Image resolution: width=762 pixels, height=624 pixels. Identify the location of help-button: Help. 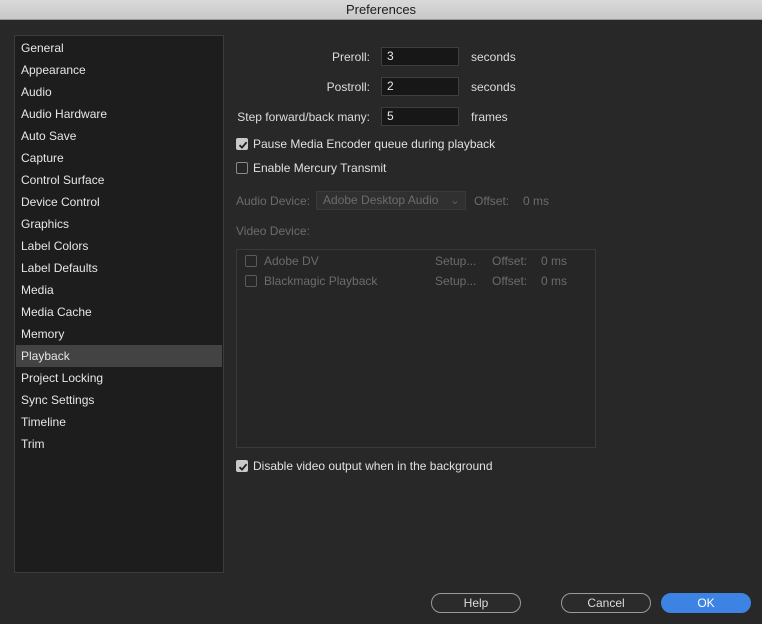
(476, 603).